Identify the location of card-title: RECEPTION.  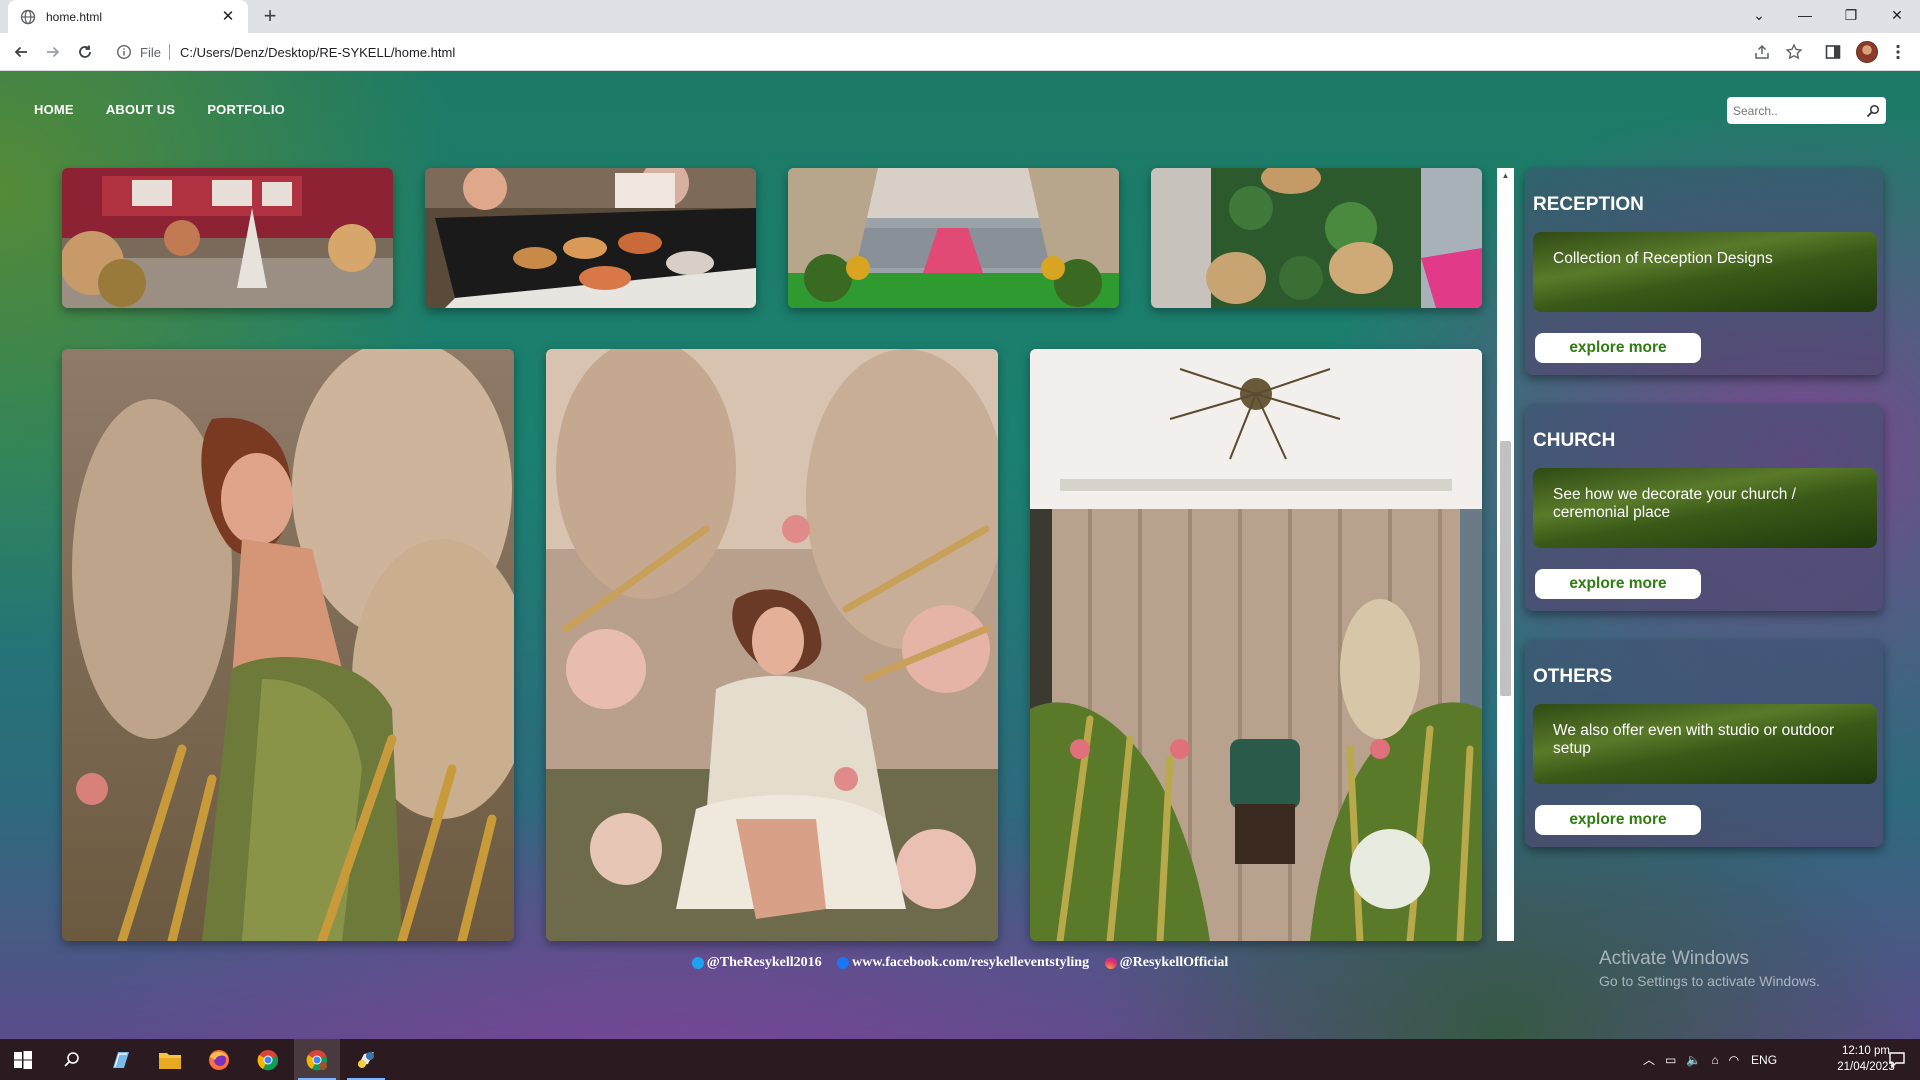
(1588, 204).